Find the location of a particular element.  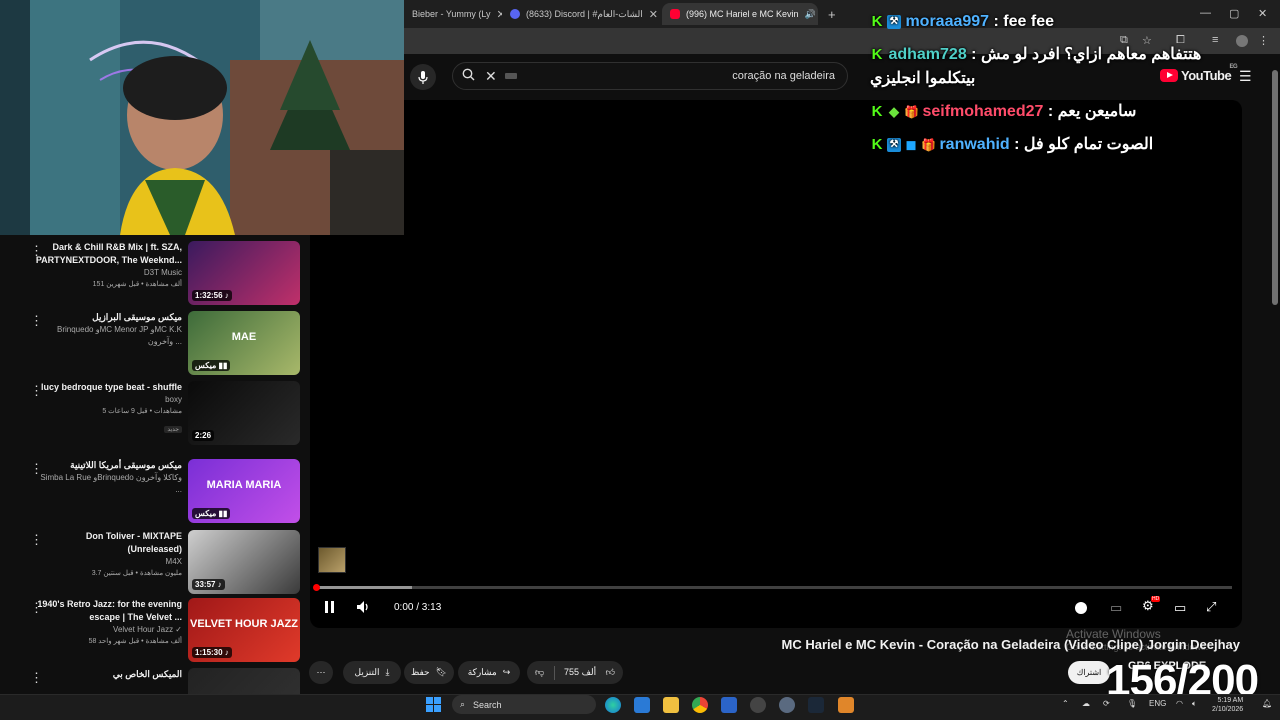

wifi-icon: ◠ is located at coordinates (1179, 703).